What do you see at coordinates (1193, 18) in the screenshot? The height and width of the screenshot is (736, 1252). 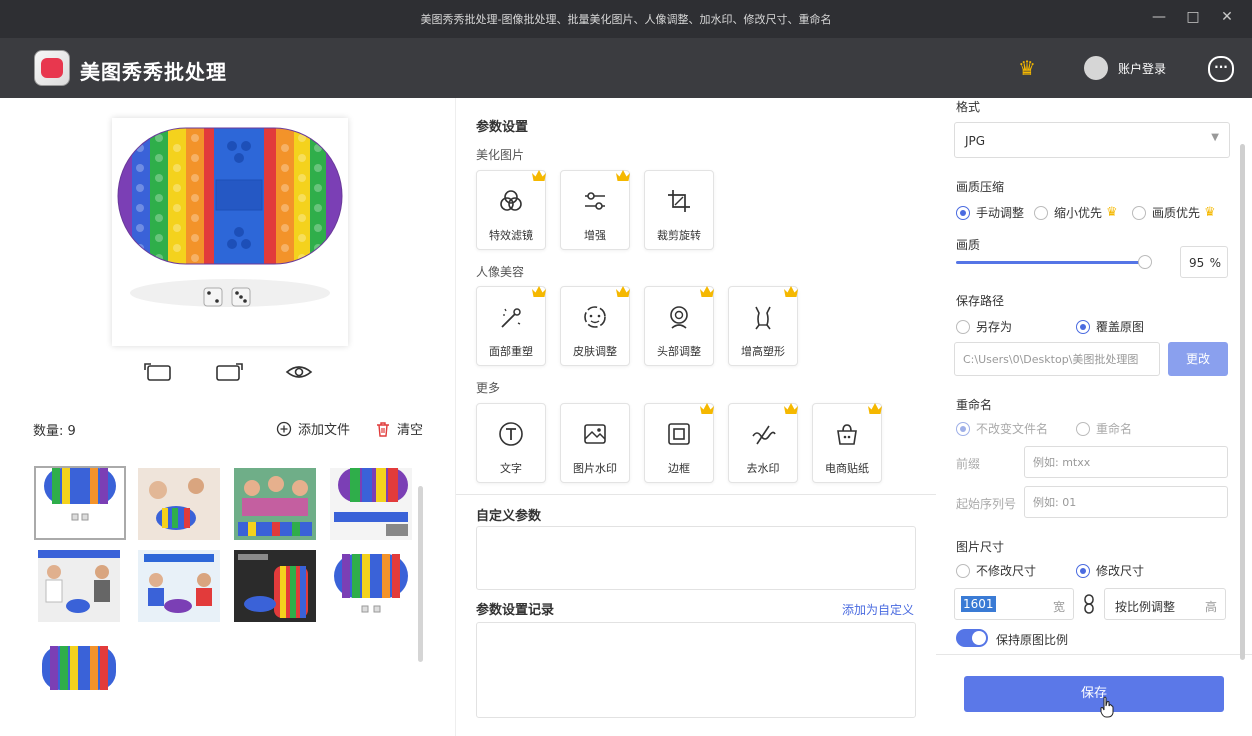 I see `maximize-button: □` at bounding box center [1193, 18].